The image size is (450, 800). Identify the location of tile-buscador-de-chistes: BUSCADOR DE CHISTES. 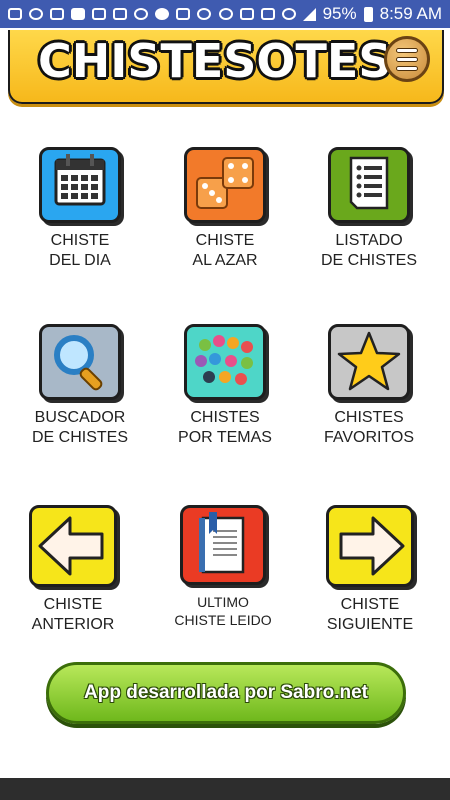
(80, 386).